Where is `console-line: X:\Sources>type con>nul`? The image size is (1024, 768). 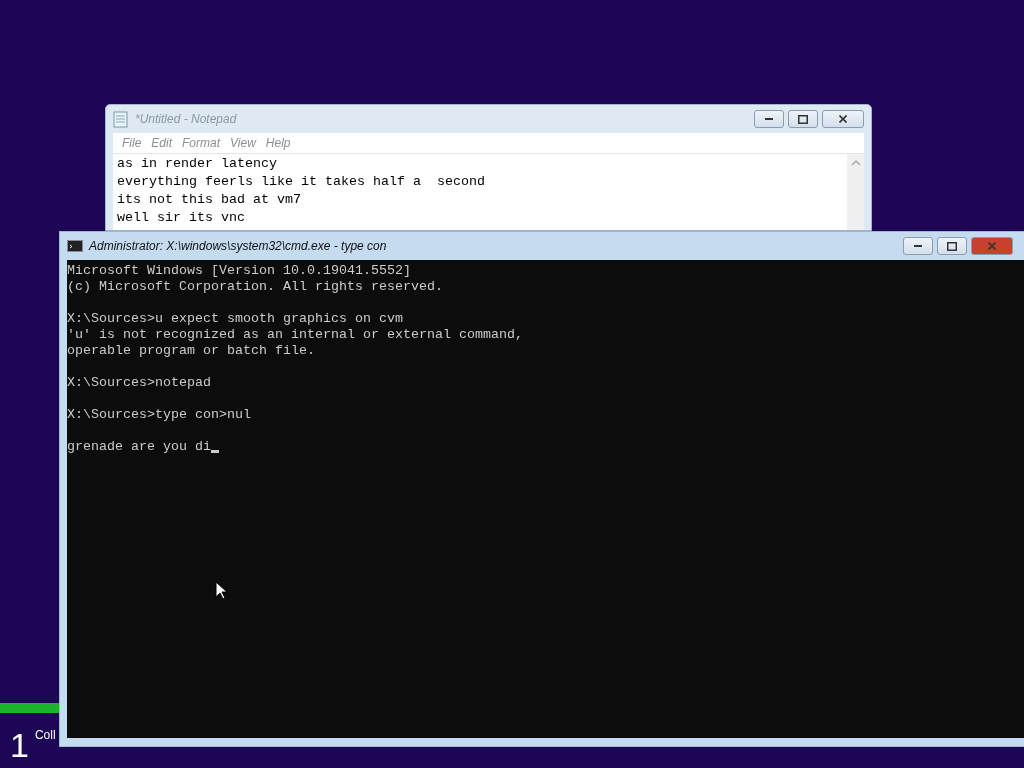 console-line: X:\Sources>type con>nul is located at coordinates (159, 415).